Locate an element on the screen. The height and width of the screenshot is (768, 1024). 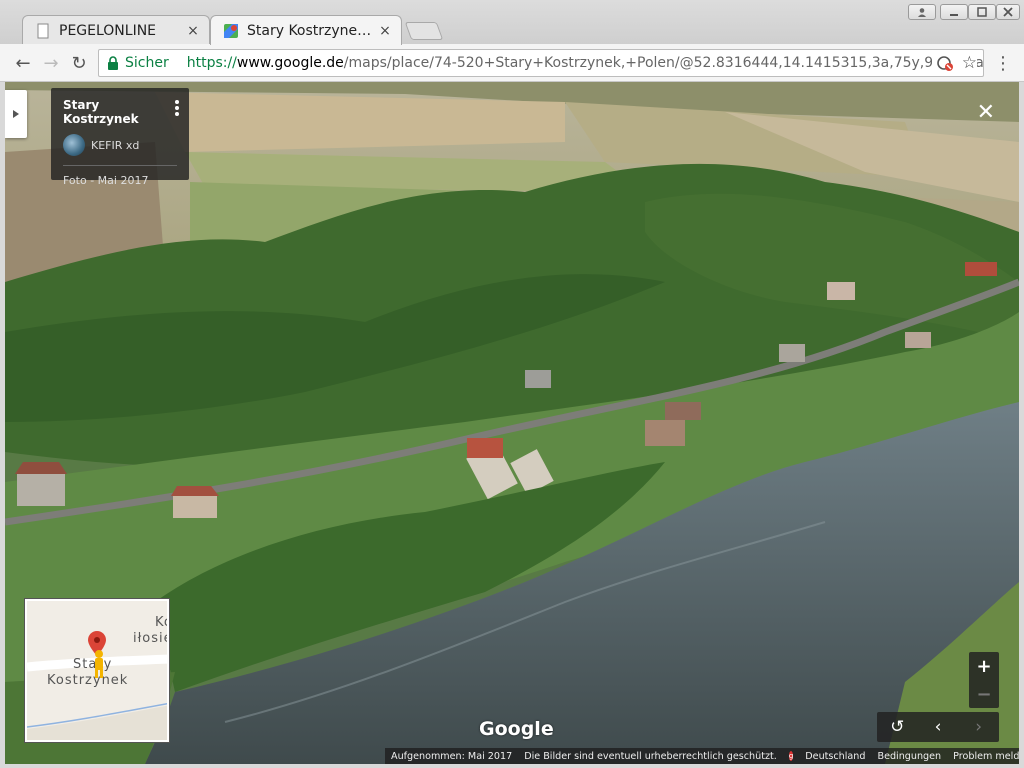
minimap-label: iłosierdzi is located at coordinates (150, 638).